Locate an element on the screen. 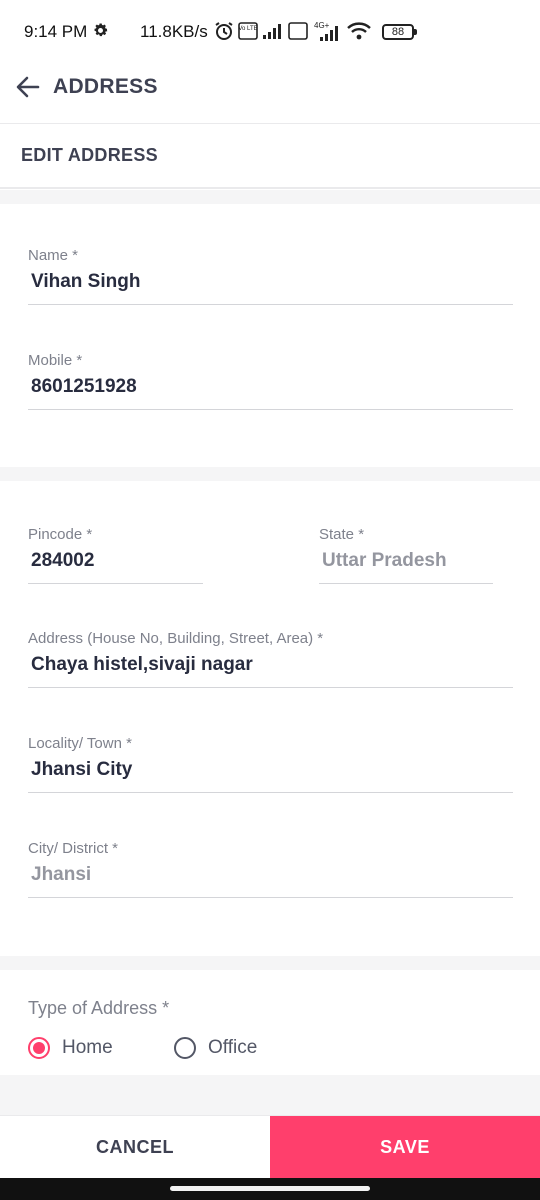 This screenshot has width=540, height=1200. state-input: Uttar Pradesh is located at coordinates (384, 561).